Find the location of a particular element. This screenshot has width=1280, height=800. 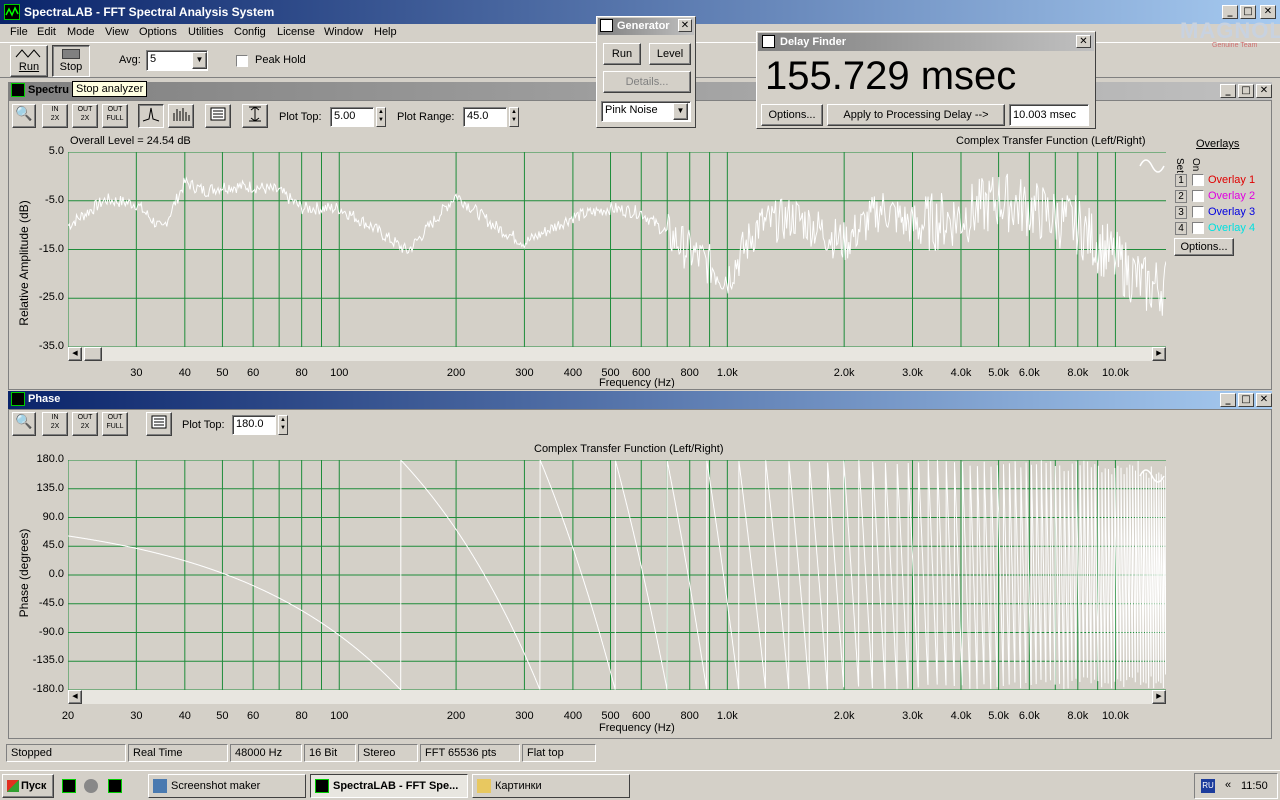

minimize-button: _ is located at coordinates (1230, 12).